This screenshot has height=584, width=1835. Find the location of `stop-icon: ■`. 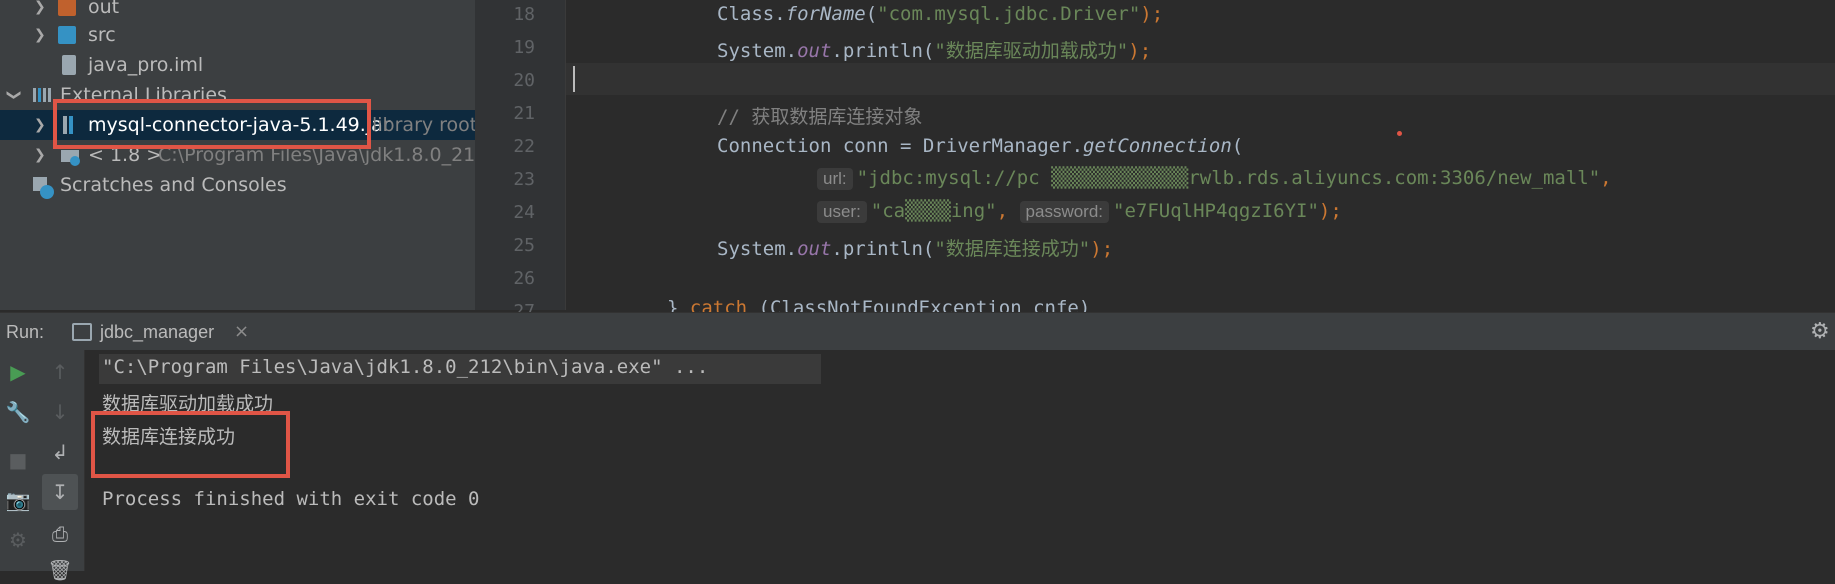

stop-icon: ■ is located at coordinates (18, 460).